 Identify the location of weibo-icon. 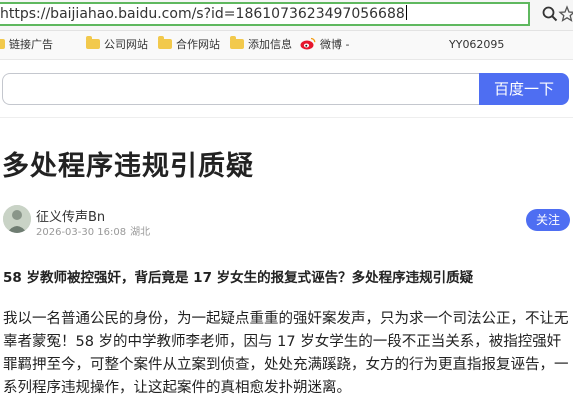
(308, 43).